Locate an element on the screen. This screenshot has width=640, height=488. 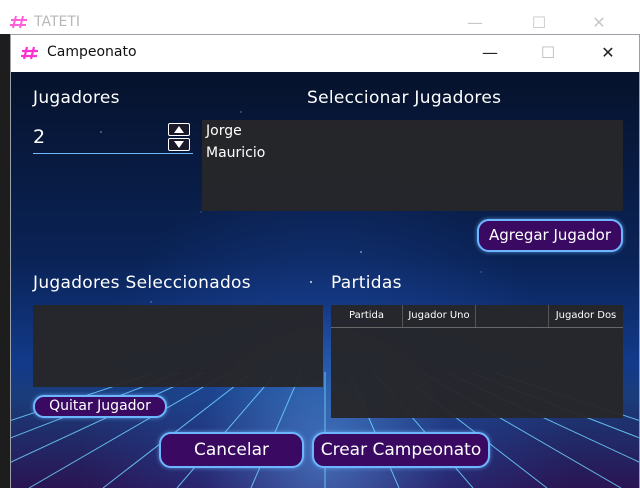
maximize-button: ☐ is located at coordinates (548, 53).